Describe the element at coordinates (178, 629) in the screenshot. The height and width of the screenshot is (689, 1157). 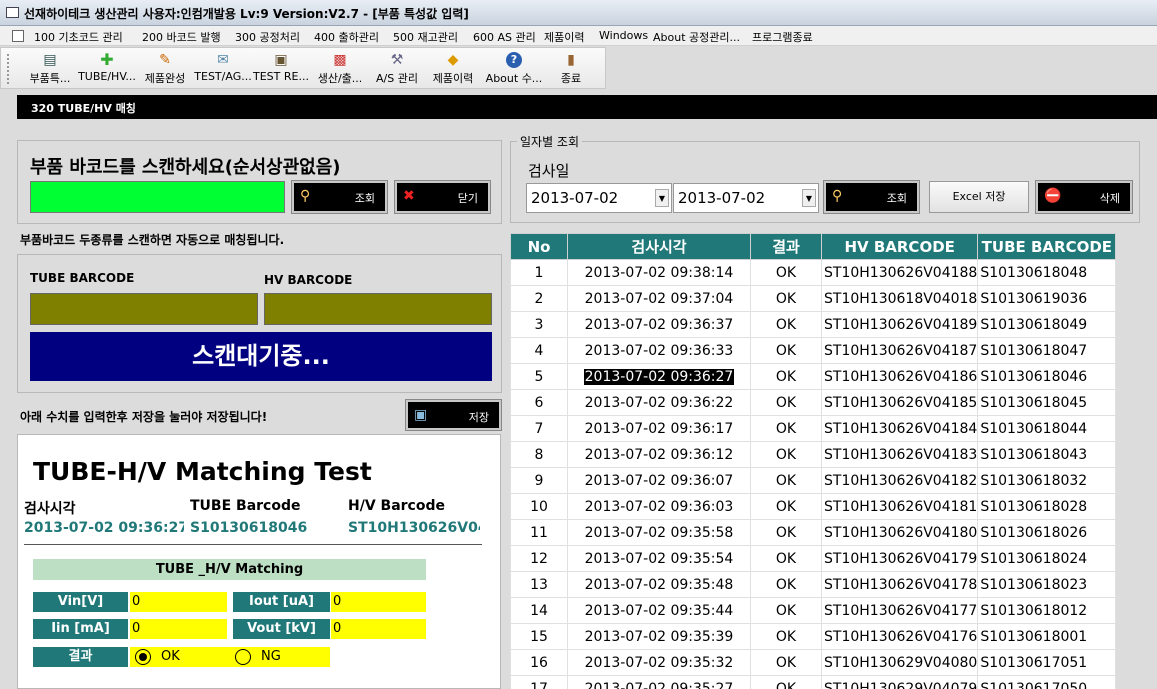
I see `iin-input: 0` at that location.